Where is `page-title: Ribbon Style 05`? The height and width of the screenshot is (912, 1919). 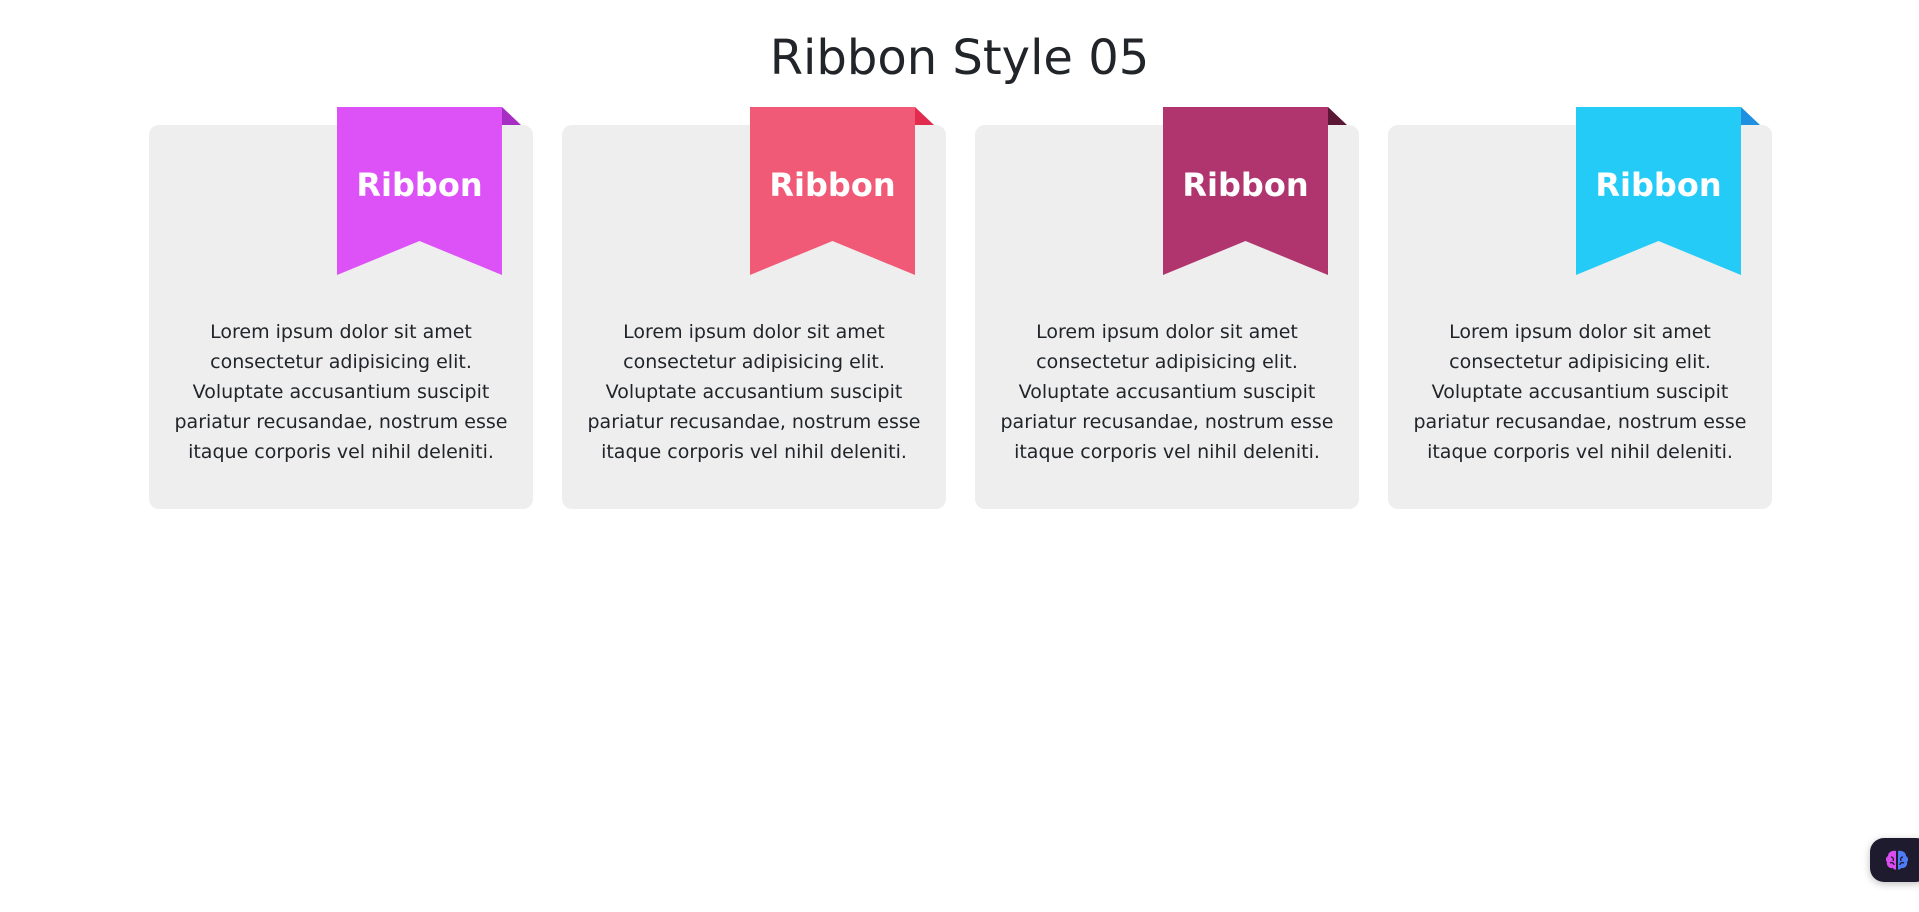 page-title: Ribbon Style 05 is located at coordinates (959, 58).